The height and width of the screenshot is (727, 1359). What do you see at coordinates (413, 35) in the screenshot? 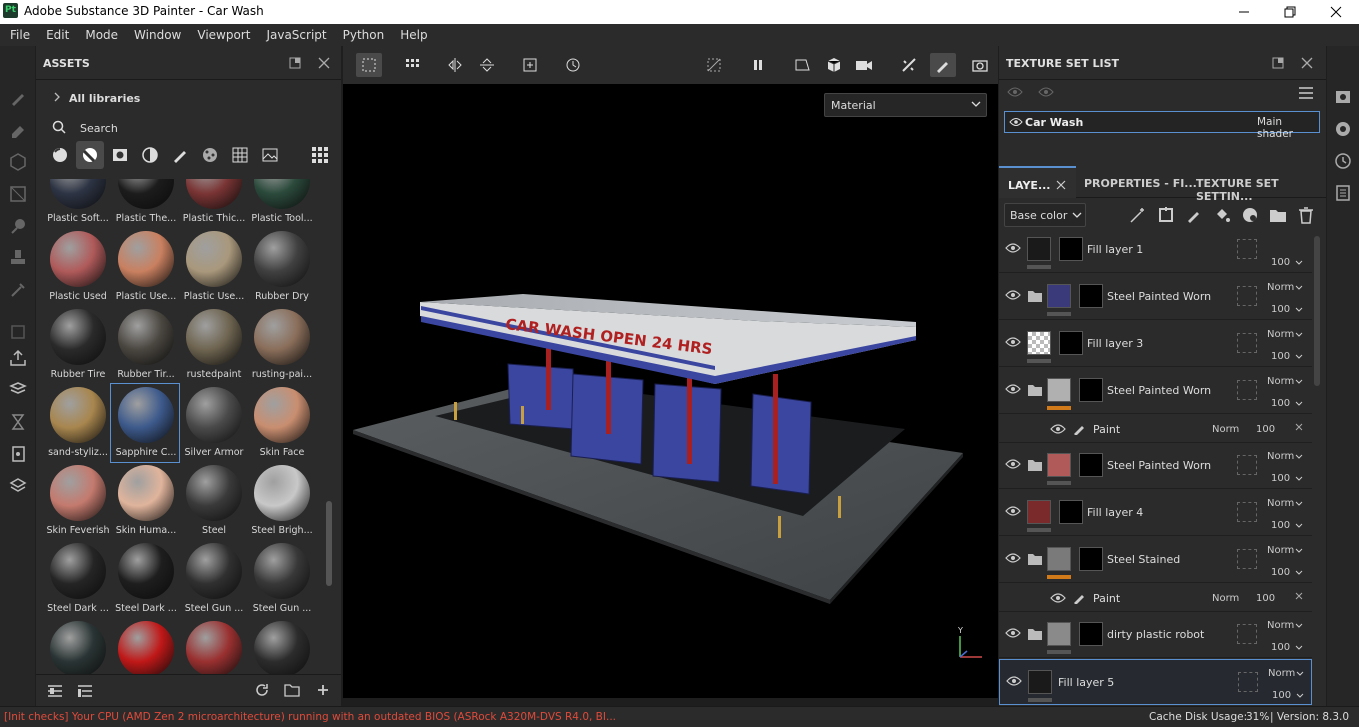
I see `menu-help: Help` at bounding box center [413, 35].